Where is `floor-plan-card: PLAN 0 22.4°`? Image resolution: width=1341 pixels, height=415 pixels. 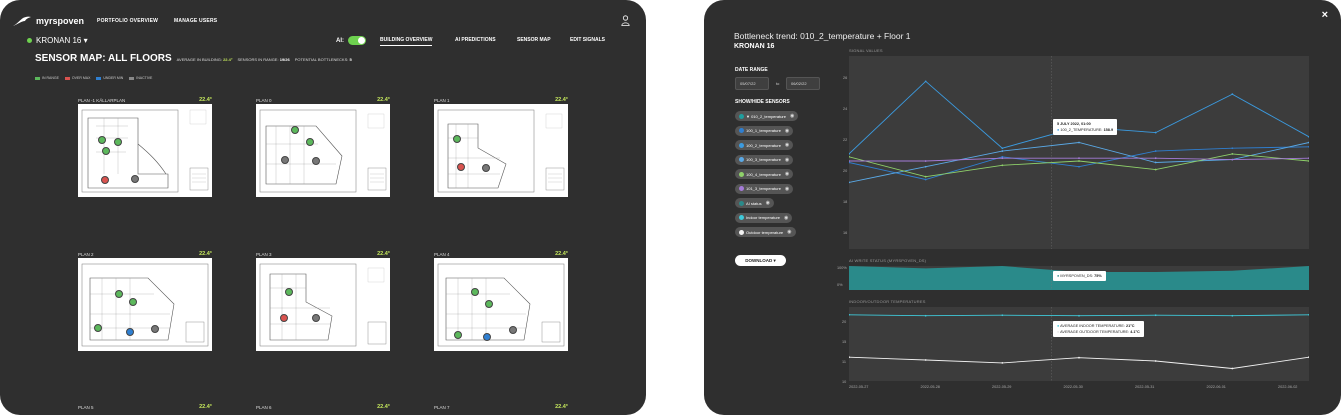 floor-plan-card: PLAN 0 22.4° is located at coordinates (323, 146).